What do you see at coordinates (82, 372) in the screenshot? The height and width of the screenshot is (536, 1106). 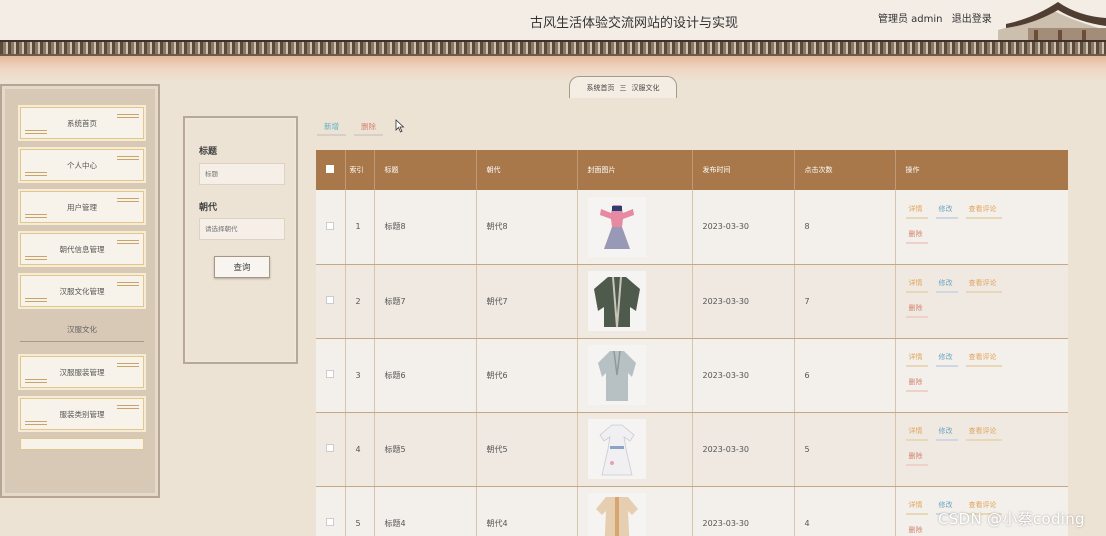 I see `sidebar-item-hanfu-clothing: 汉服服装管理` at bounding box center [82, 372].